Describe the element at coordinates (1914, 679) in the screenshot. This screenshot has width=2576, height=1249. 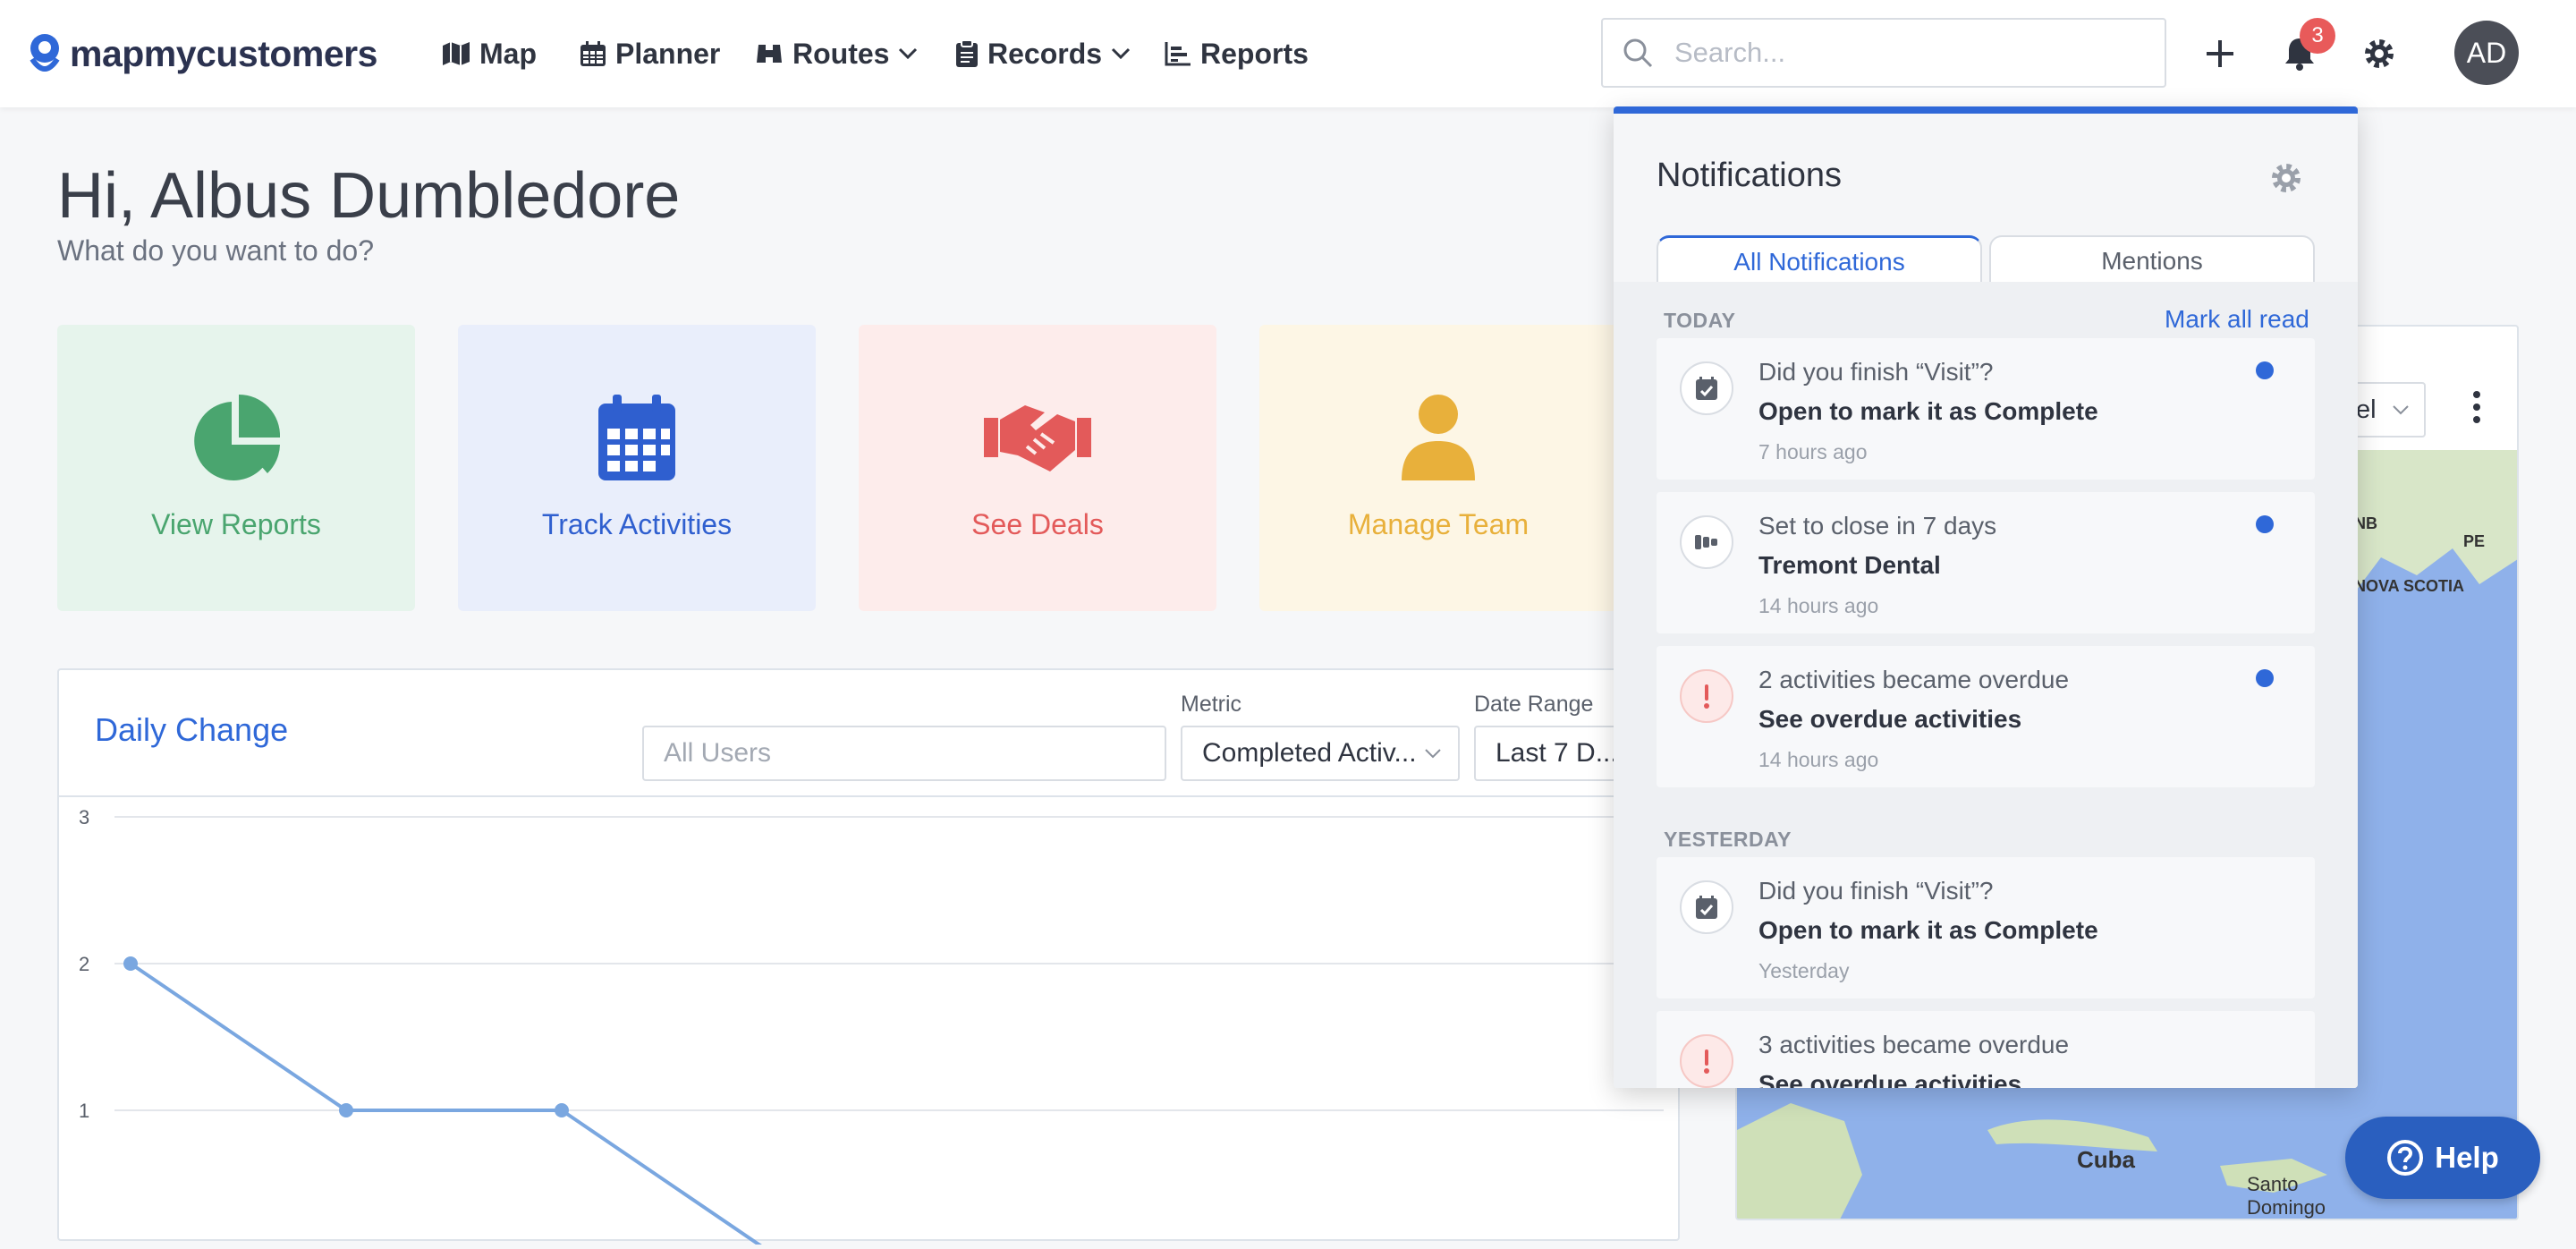
I see `notification-text: 2 activities became overdue` at that location.